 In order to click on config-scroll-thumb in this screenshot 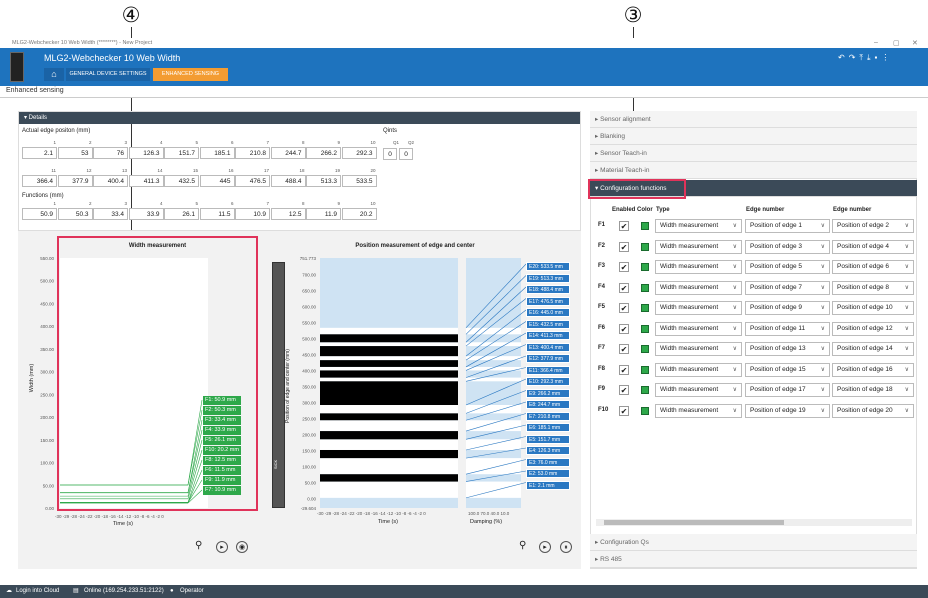, I will do `click(694, 522)`.